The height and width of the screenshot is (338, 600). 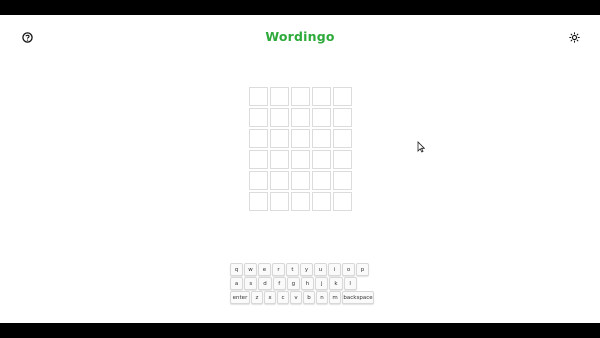 What do you see at coordinates (278, 269) in the screenshot?
I see `key-r: r` at bounding box center [278, 269].